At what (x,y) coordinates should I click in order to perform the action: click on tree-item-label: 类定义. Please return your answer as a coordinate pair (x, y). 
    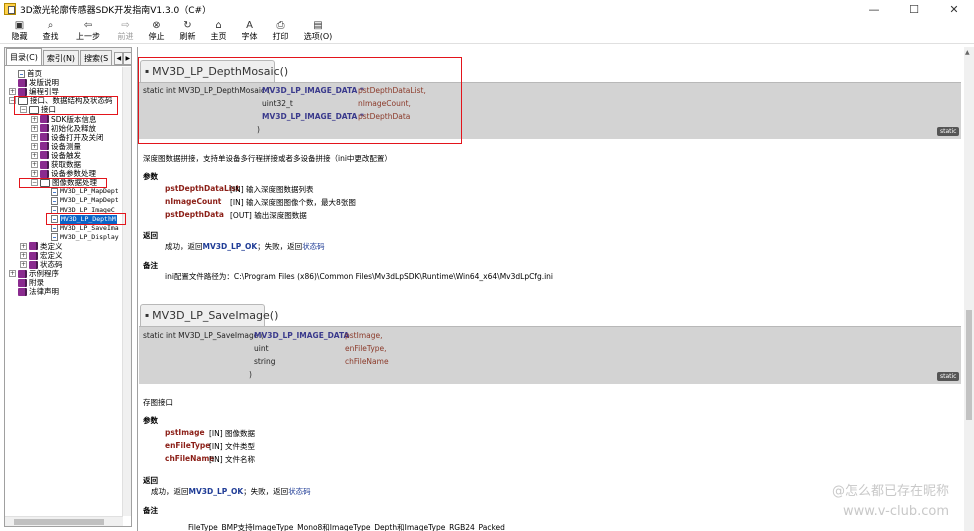
    Looking at the image, I should click on (51, 246).